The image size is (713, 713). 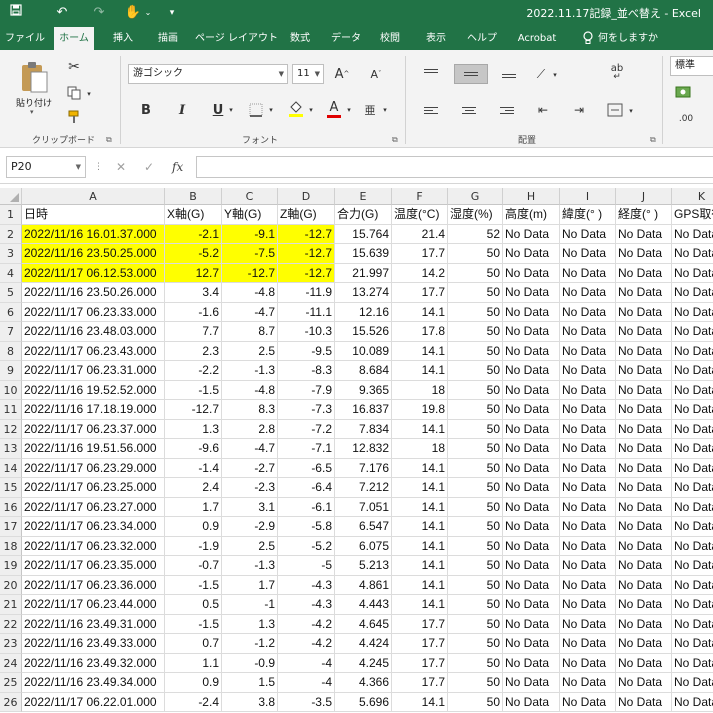 What do you see at coordinates (98, 167) in the screenshot?
I see `formula-bar-handle-icon: ⋮` at bounding box center [98, 167].